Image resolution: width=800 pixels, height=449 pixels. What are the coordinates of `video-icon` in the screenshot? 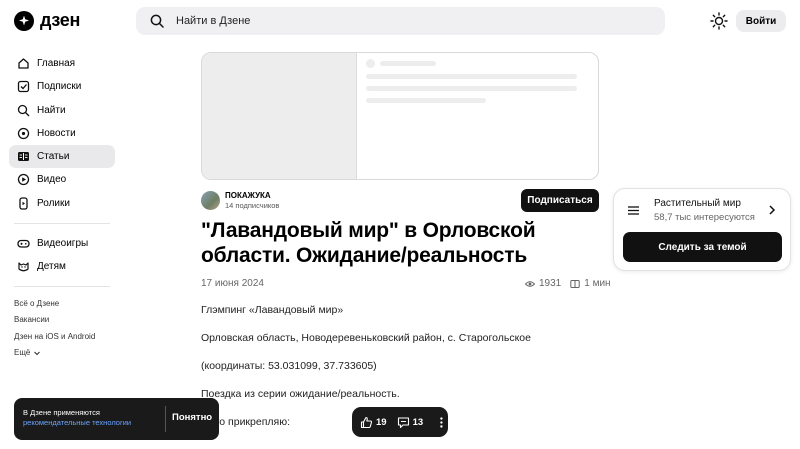 It's located at (23, 180).